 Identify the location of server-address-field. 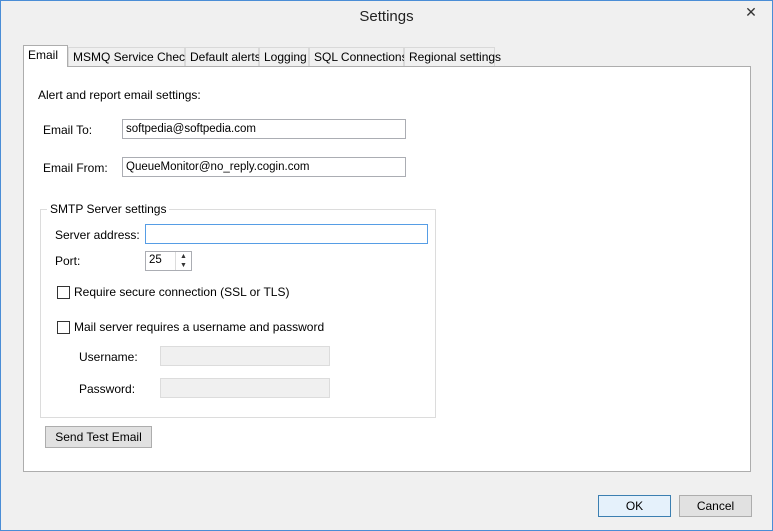
(286, 234).